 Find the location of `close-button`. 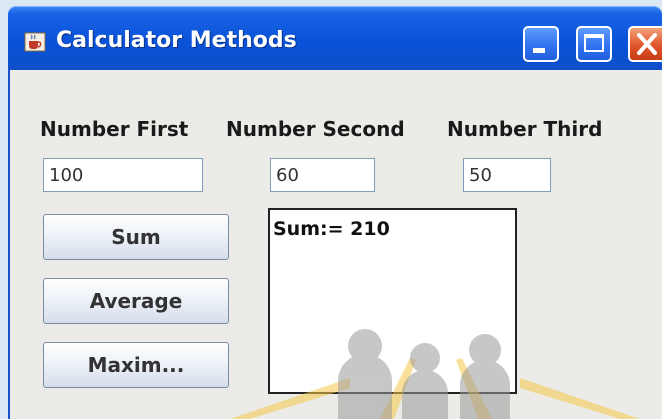

close-button is located at coordinates (645, 44).